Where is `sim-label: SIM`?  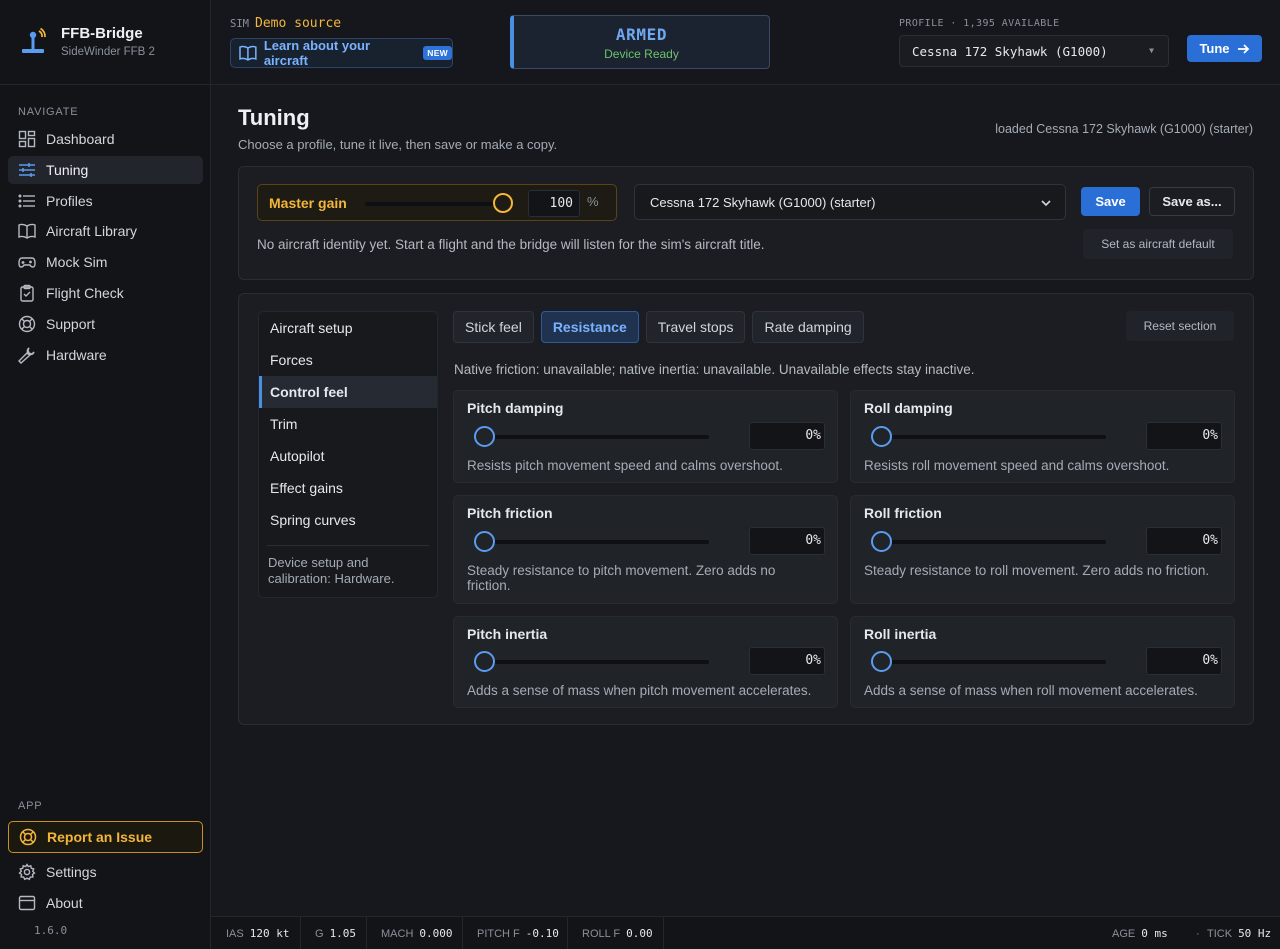 sim-label: SIM is located at coordinates (239, 24).